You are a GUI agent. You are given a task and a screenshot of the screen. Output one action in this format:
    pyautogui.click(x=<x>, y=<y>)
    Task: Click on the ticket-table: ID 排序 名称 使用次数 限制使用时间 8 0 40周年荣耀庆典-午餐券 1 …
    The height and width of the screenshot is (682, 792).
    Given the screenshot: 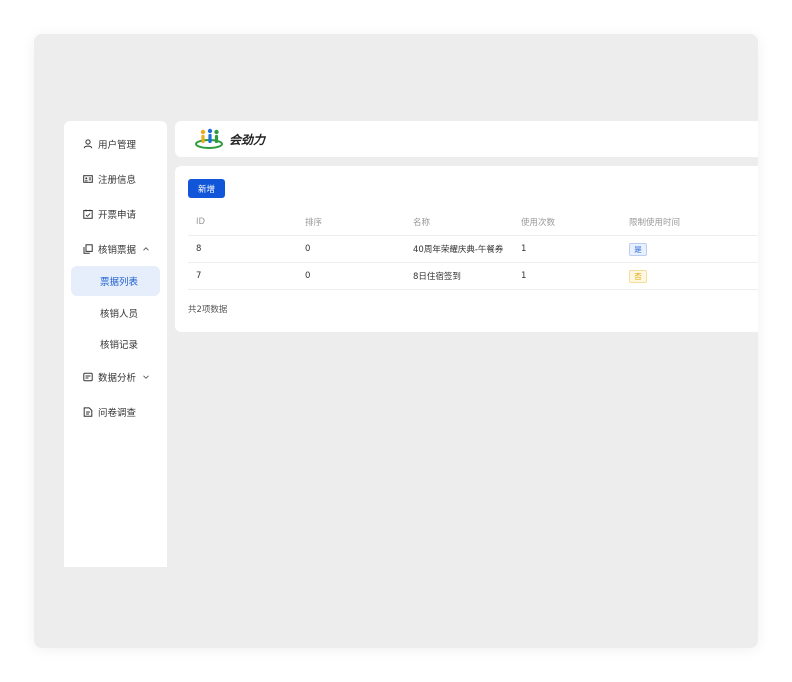 What is the action you would take?
    pyautogui.click(x=473, y=249)
    